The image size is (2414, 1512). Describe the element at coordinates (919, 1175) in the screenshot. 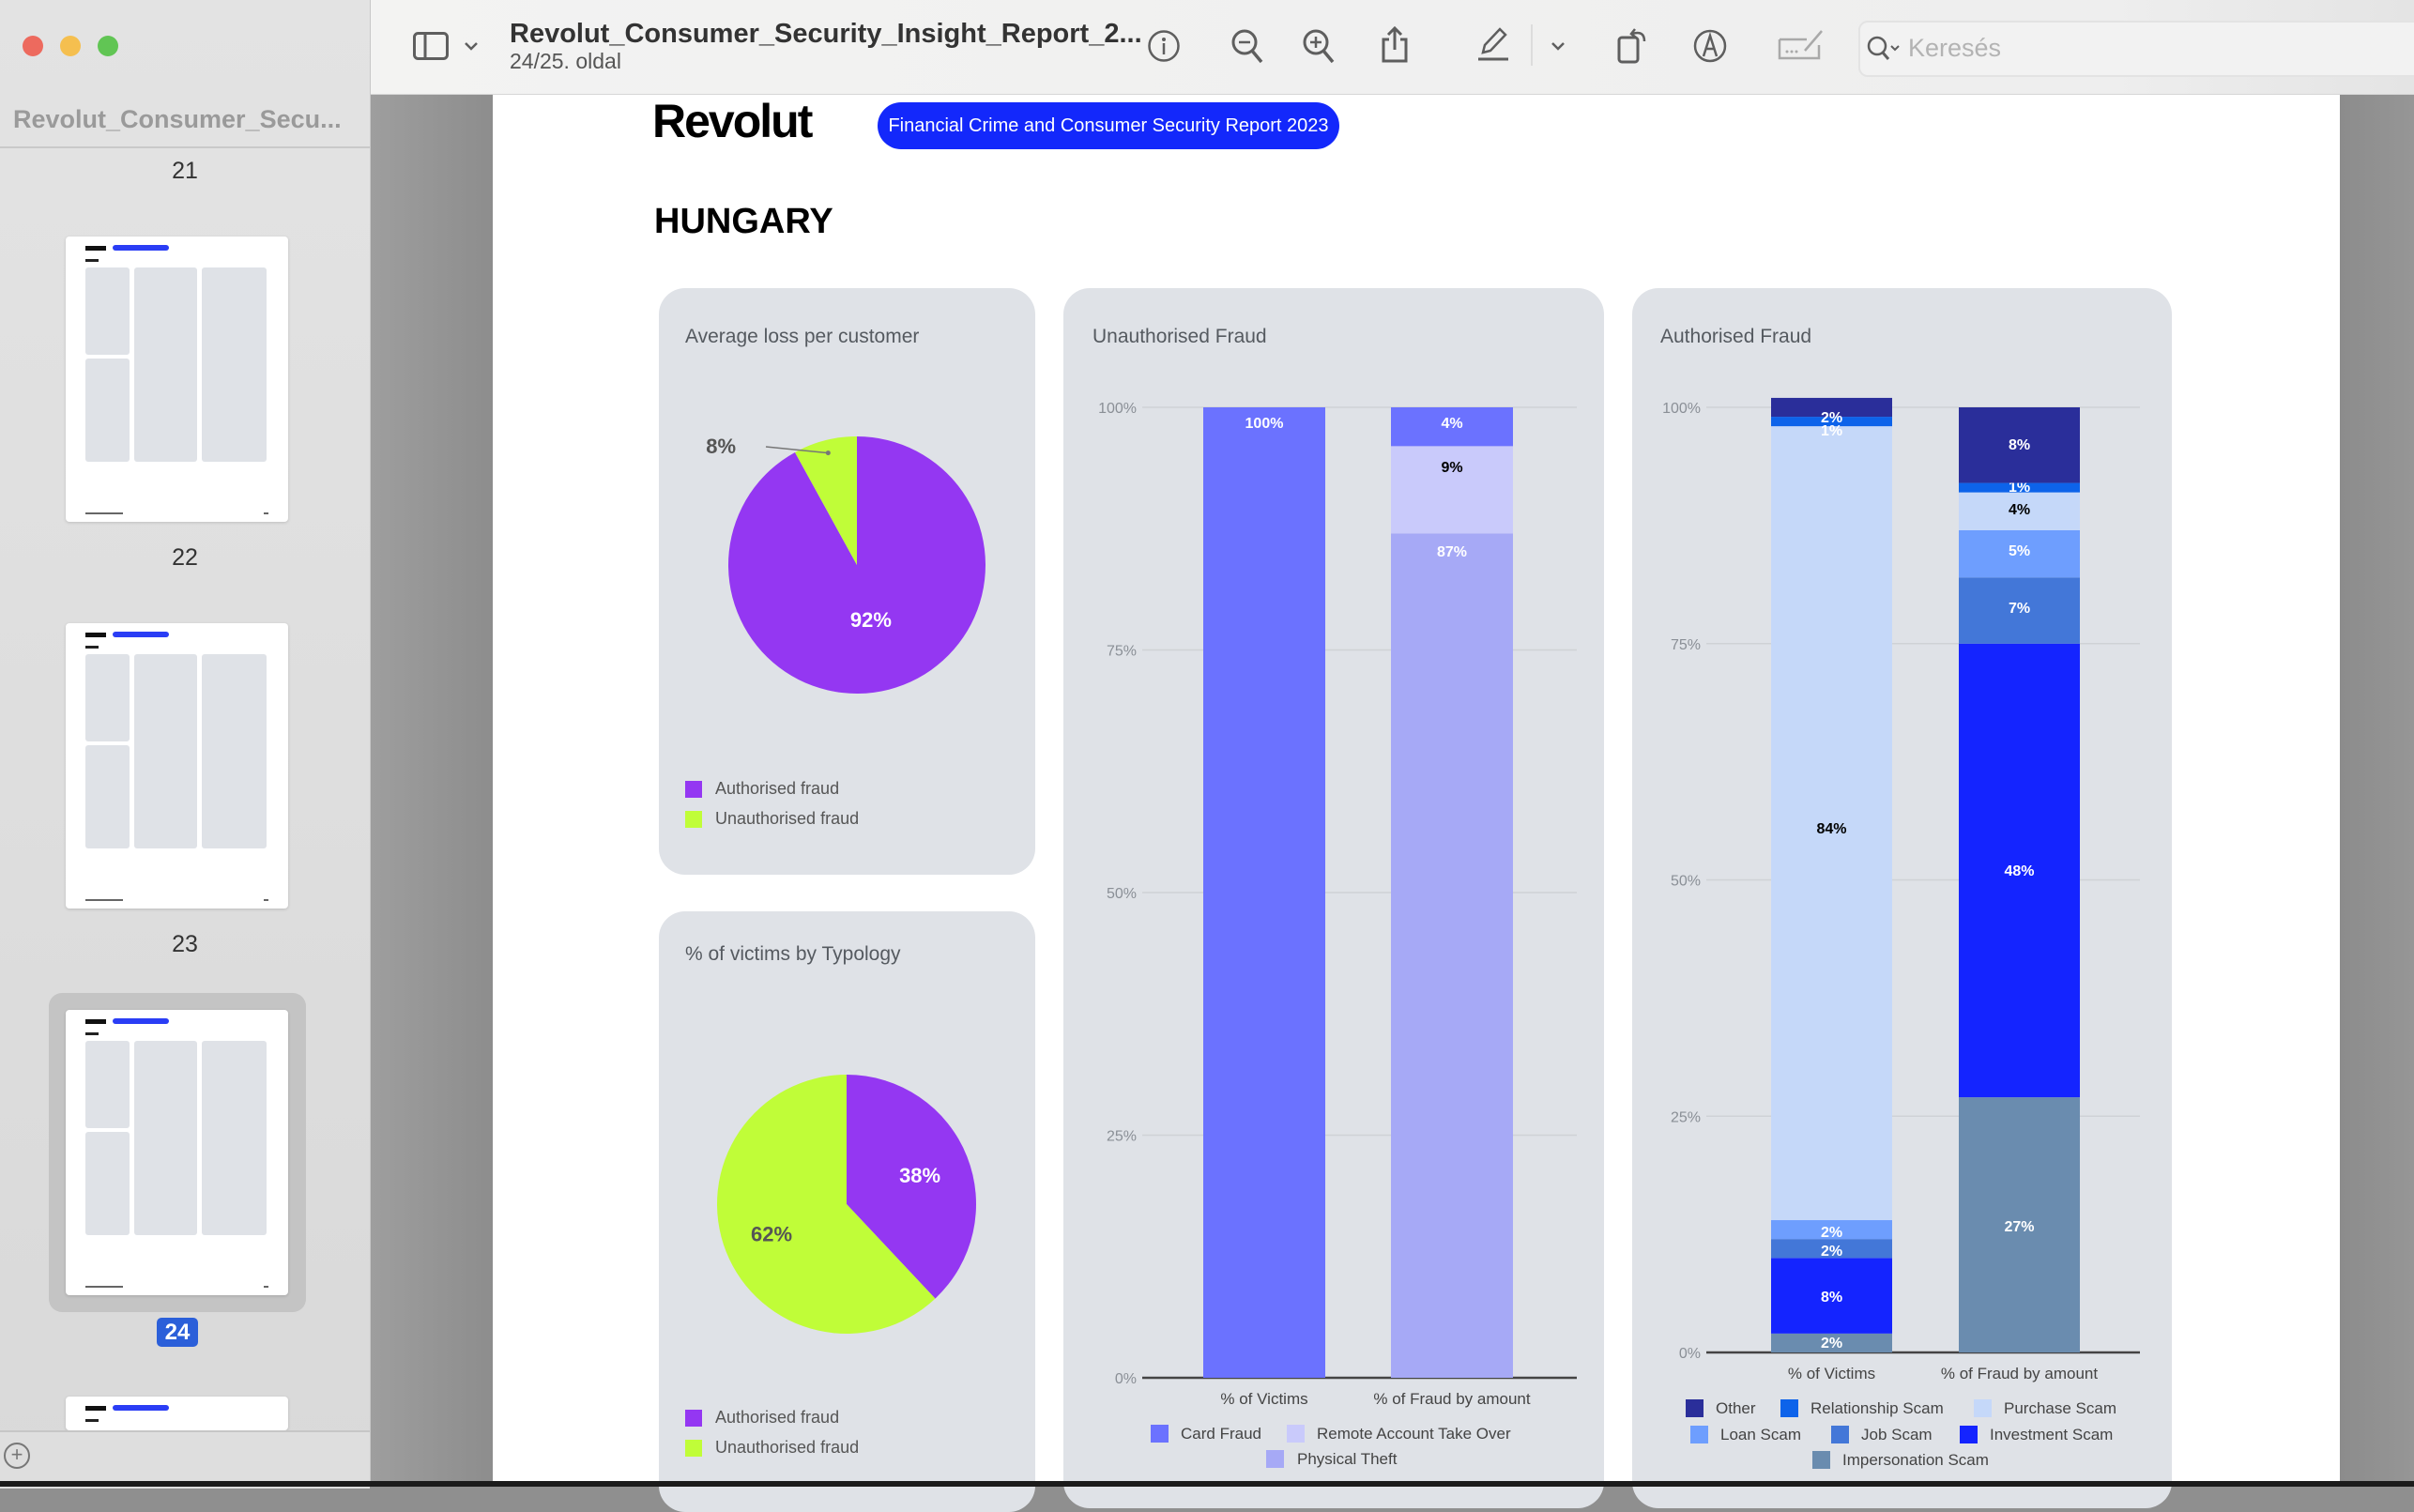

I see `pie-data-label: 38%` at that location.